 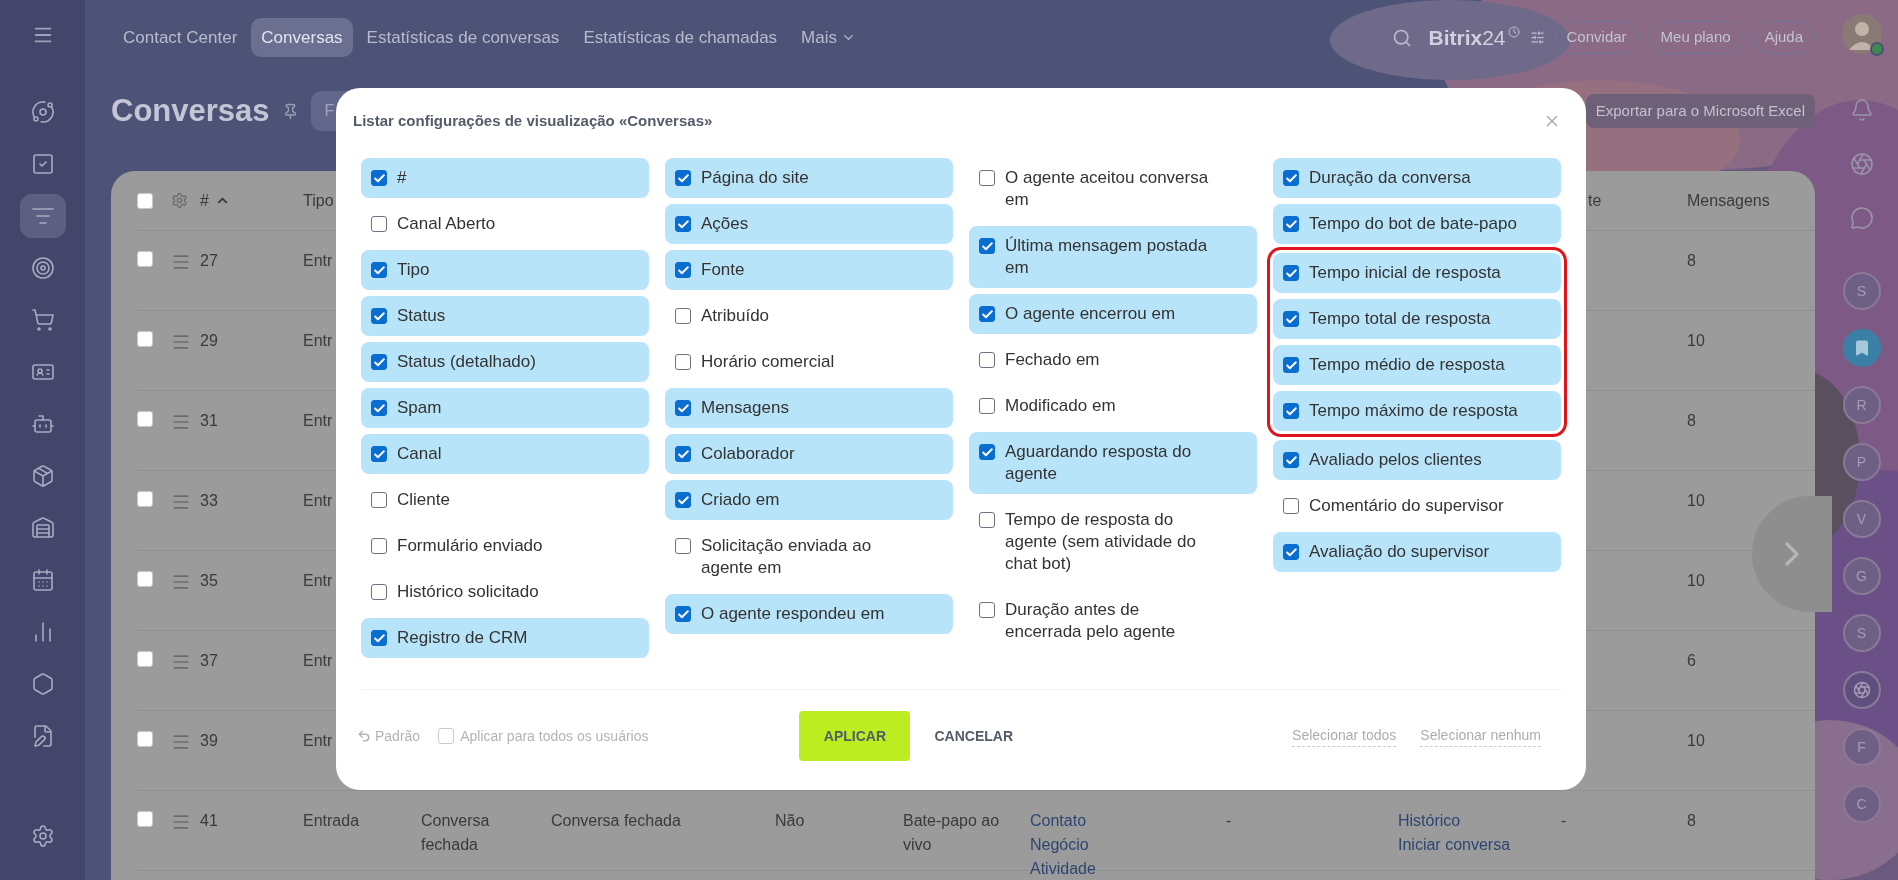 What do you see at coordinates (251, 200) in the screenshot?
I see `column-header: #` at bounding box center [251, 200].